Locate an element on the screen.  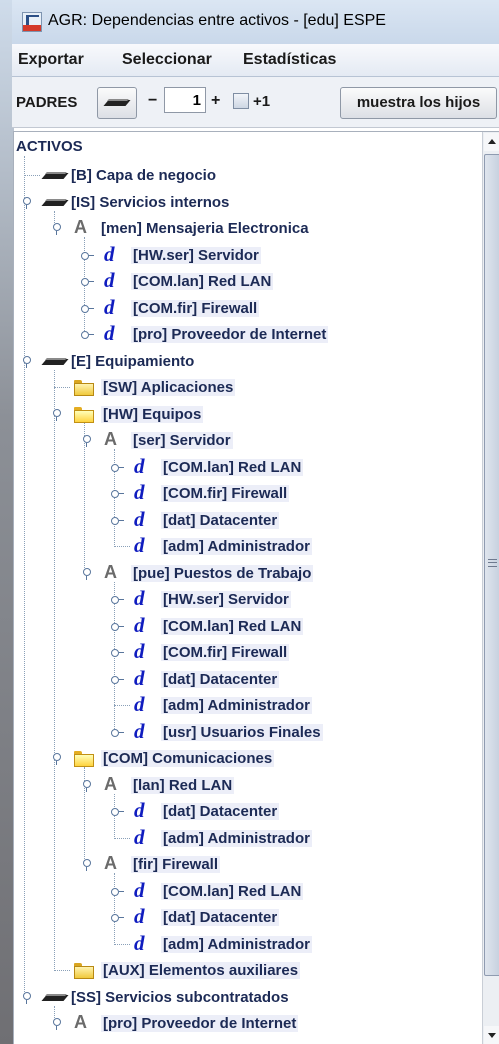
tree-node: [IS] Servicios internos is located at coordinates (246, 202).